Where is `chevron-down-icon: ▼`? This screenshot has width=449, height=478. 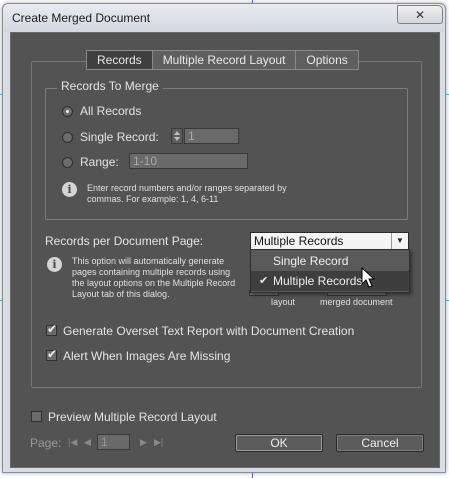 chevron-down-icon: ▼ is located at coordinates (399, 241).